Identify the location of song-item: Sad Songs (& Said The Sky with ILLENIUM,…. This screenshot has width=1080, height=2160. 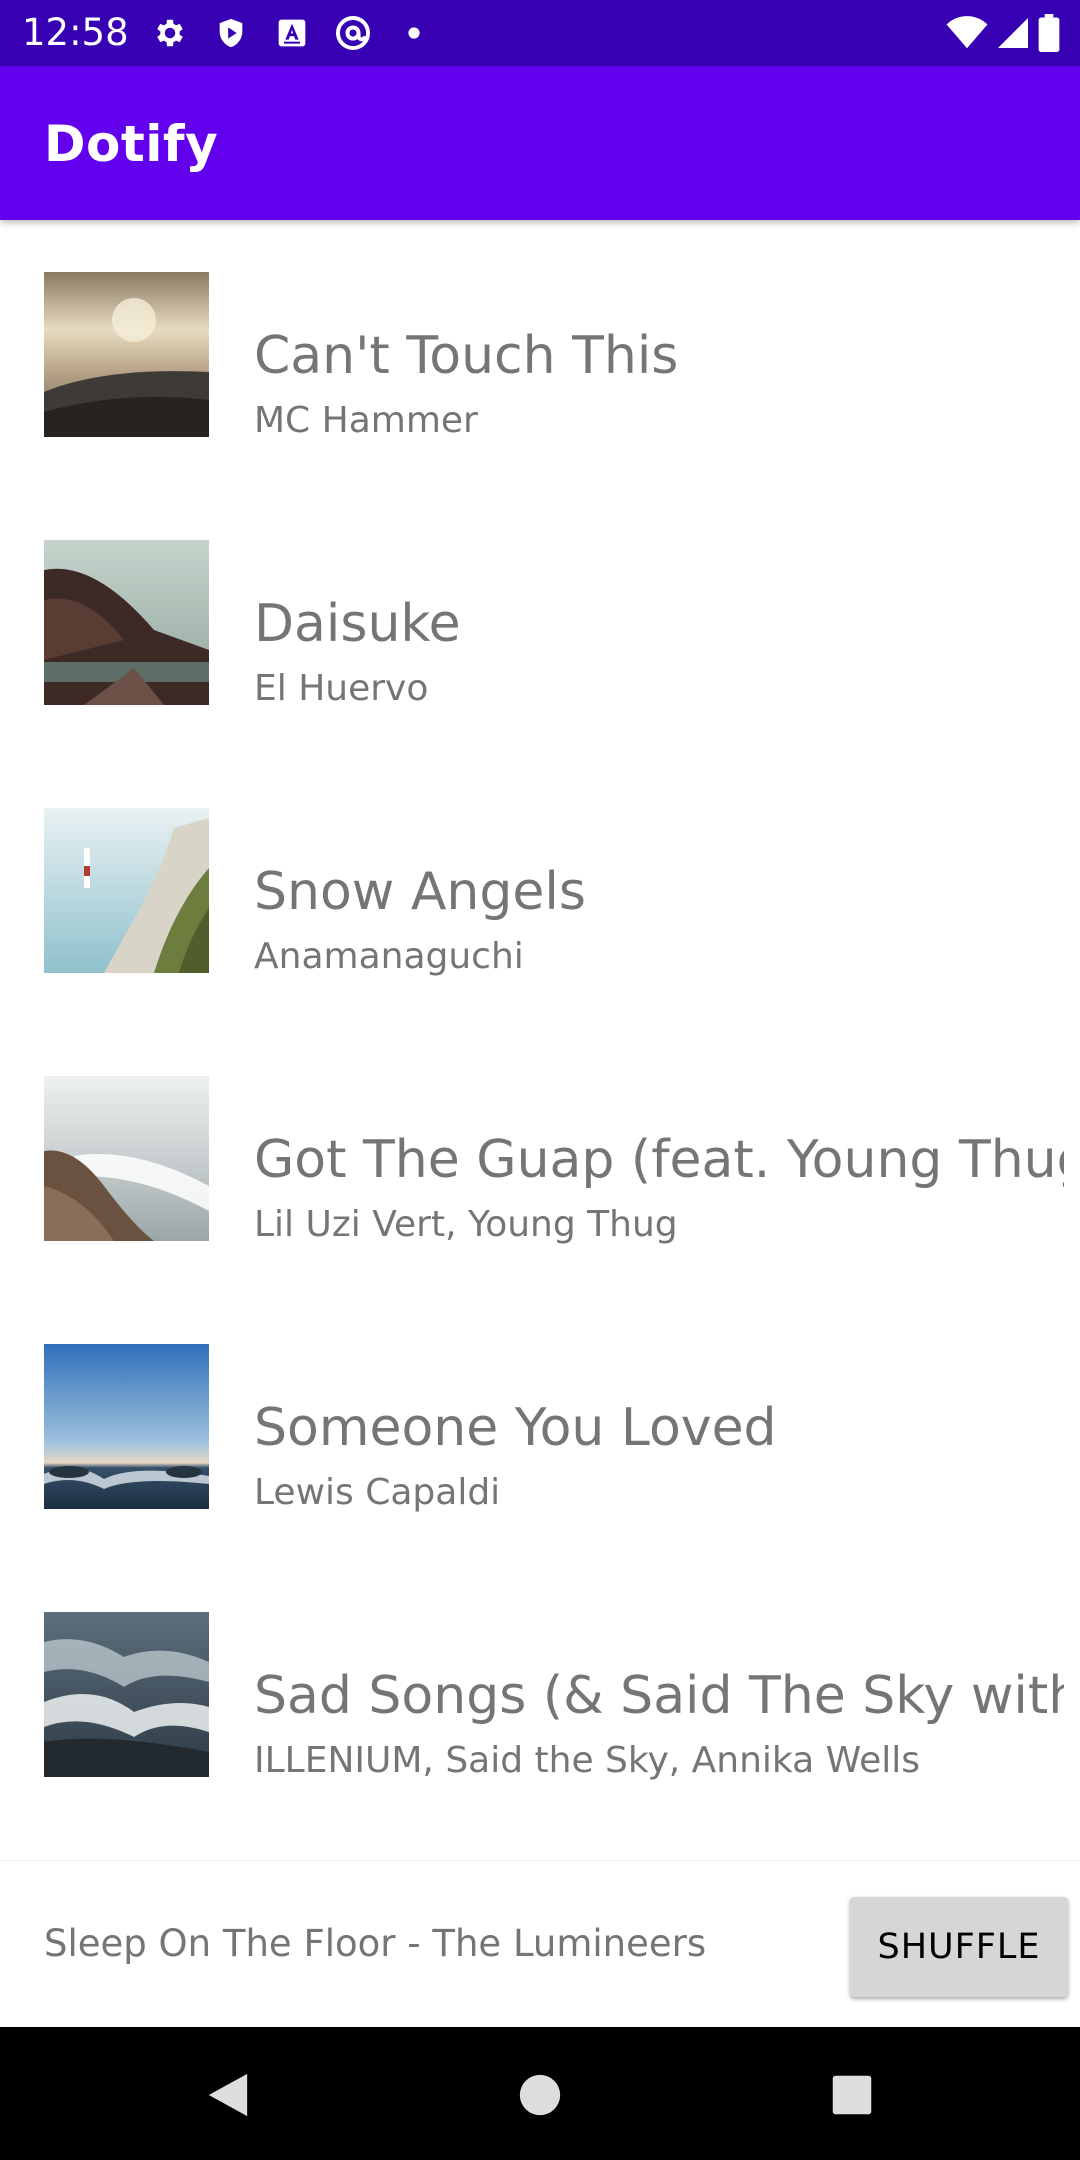
(540, 1694).